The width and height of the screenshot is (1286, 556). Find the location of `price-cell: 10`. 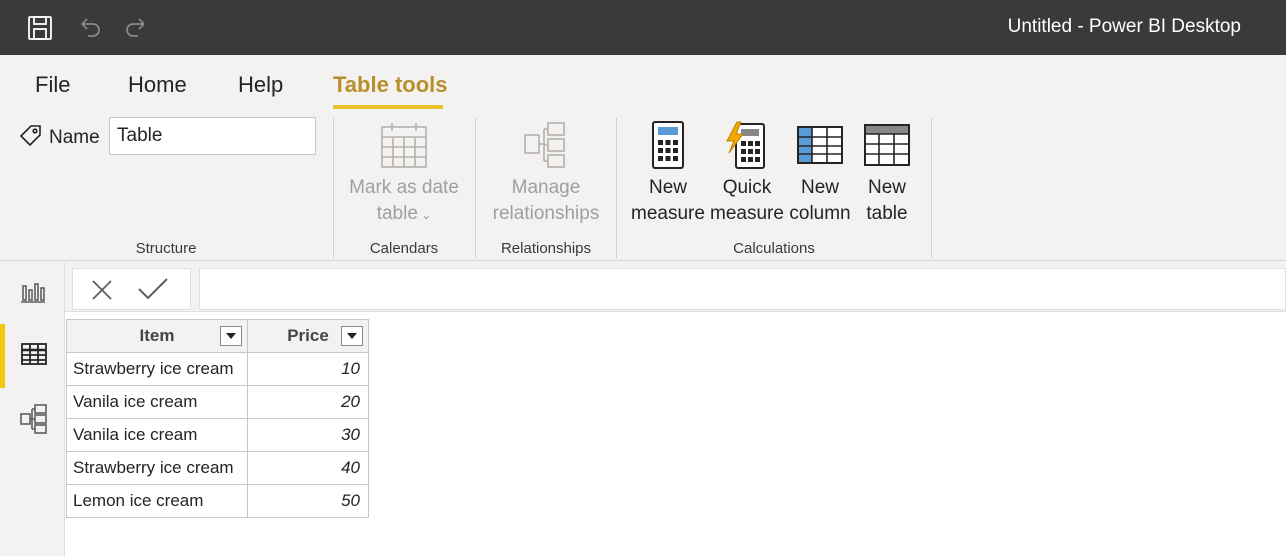

price-cell: 10 is located at coordinates (308, 369).